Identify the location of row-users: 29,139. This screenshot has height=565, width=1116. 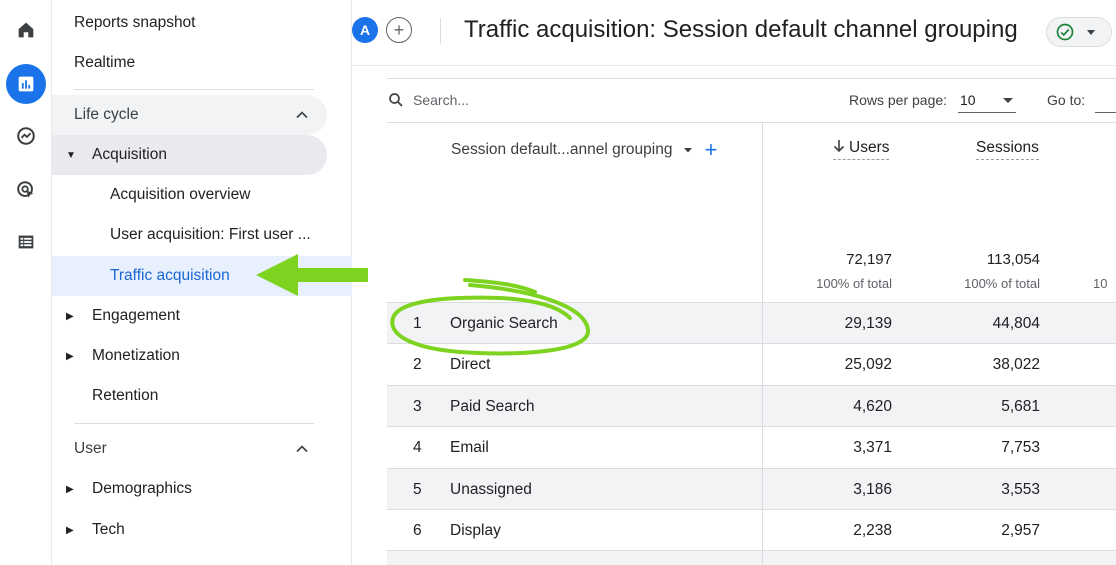
(868, 323).